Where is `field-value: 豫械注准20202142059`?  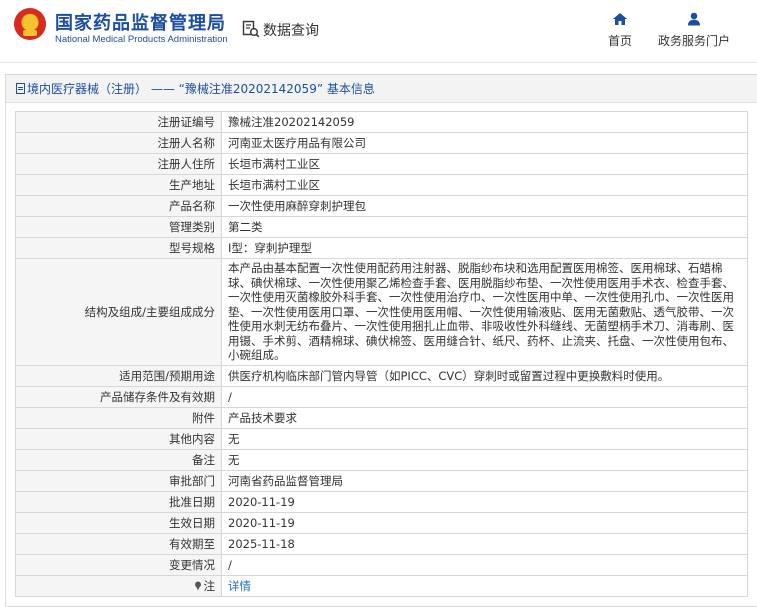
field-value: 豫械注准20202142059 is located at coordinates (484, 122).